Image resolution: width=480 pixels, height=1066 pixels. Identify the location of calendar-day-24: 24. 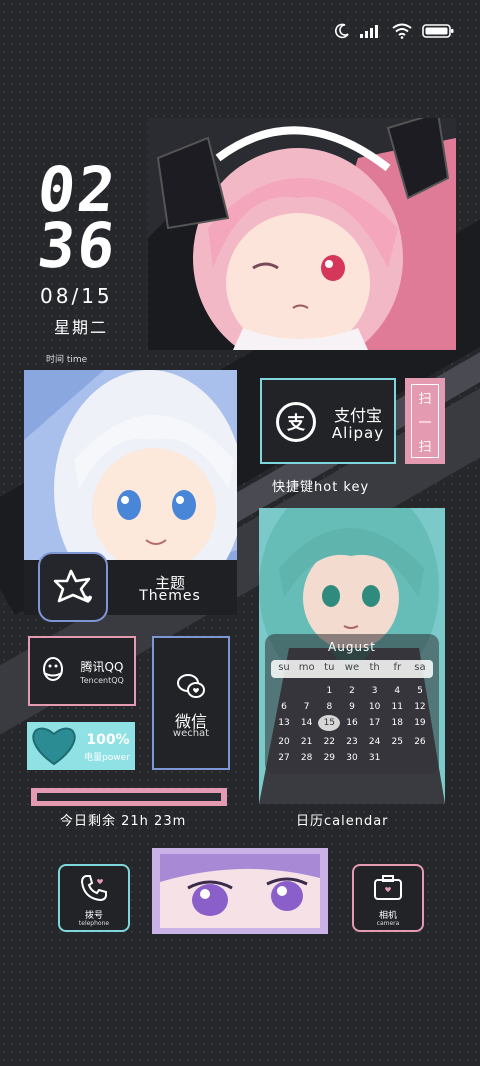
(375, 742).